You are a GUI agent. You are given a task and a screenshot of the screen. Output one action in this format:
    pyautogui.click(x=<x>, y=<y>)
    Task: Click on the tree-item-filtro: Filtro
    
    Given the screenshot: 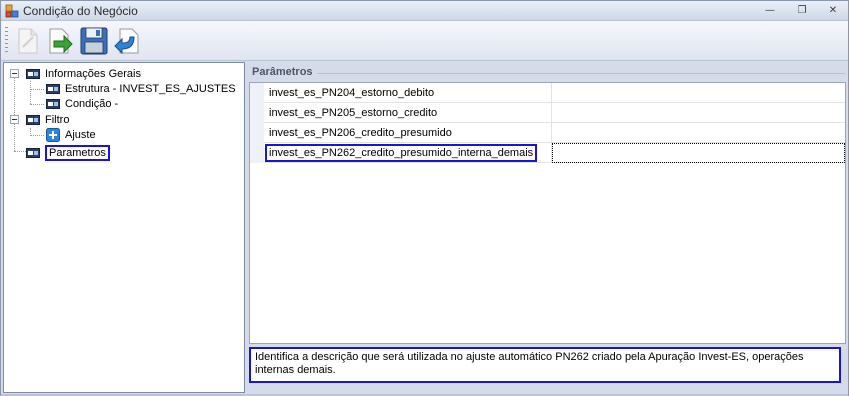 What is the action you would take?
    pyautogui.click(x=47, y=120)
    